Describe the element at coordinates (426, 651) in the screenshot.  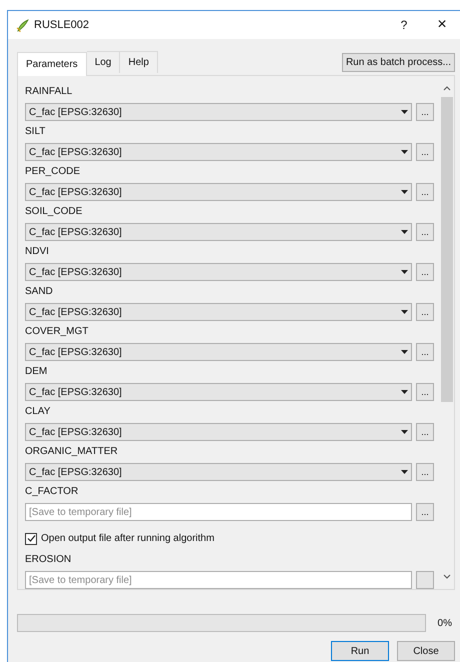
I see `dialog-button: Close` at that location.